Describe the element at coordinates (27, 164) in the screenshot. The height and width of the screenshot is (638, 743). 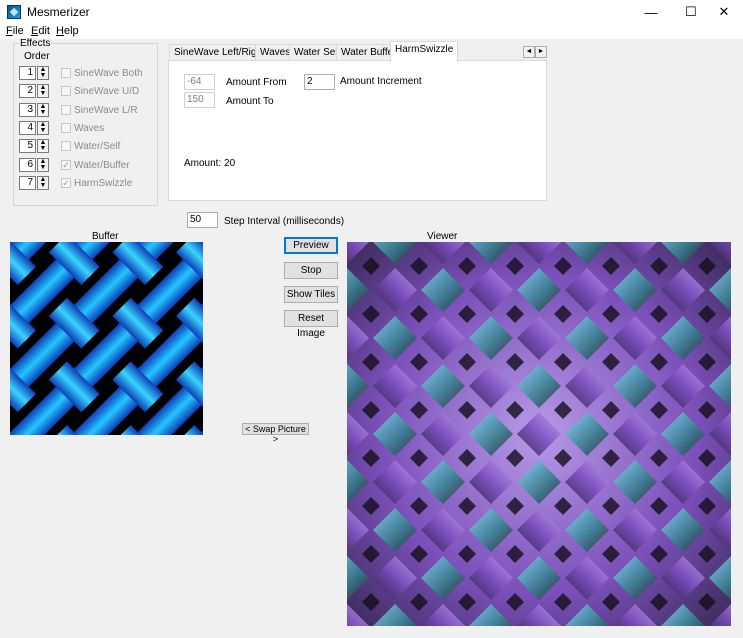
I see `order-field-6: 6` at that location.